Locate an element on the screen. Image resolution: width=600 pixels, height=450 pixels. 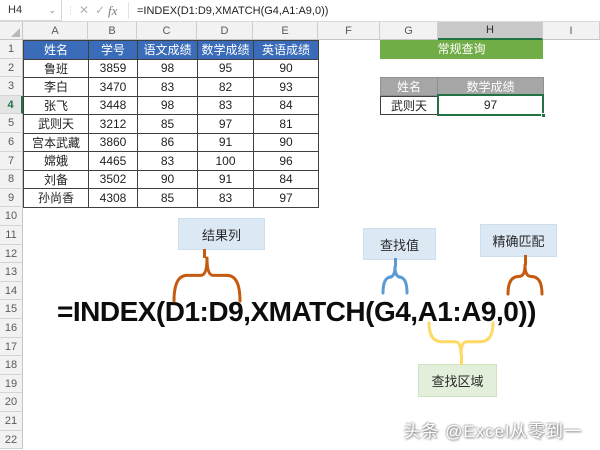
row-header-20: 20 is located at coordinates (11, 402).